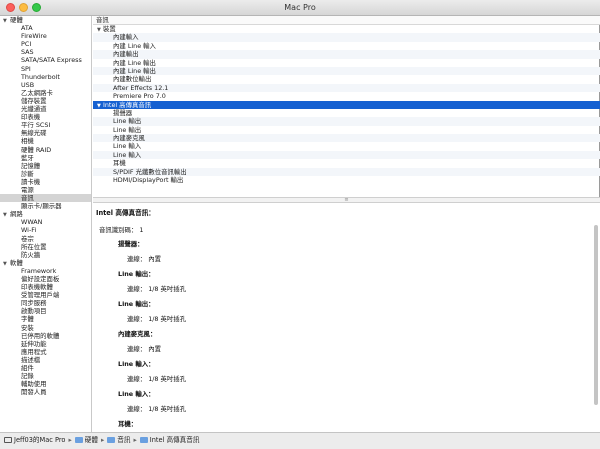  What do you see at coordinates (45, 206) in the screenshot?
I see `sidebar-item: 顯示卡/顯示器` at bounding box center [45, 206].